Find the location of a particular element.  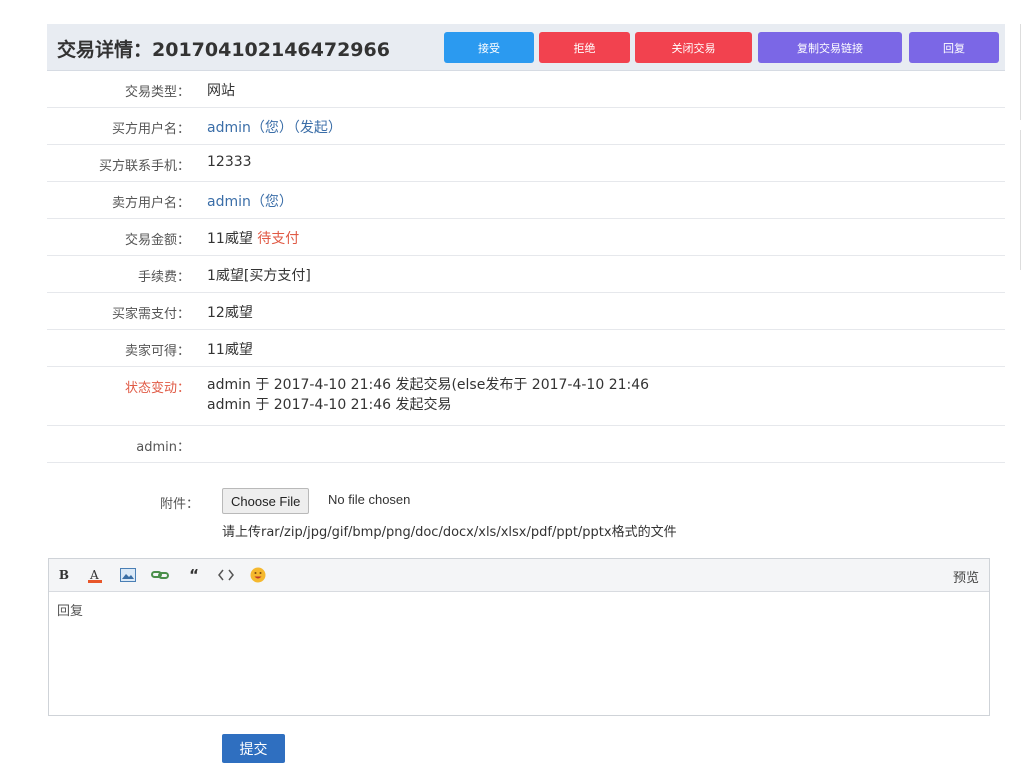

value-buyer-phone: 12333 is located at coordinates (229, 162).